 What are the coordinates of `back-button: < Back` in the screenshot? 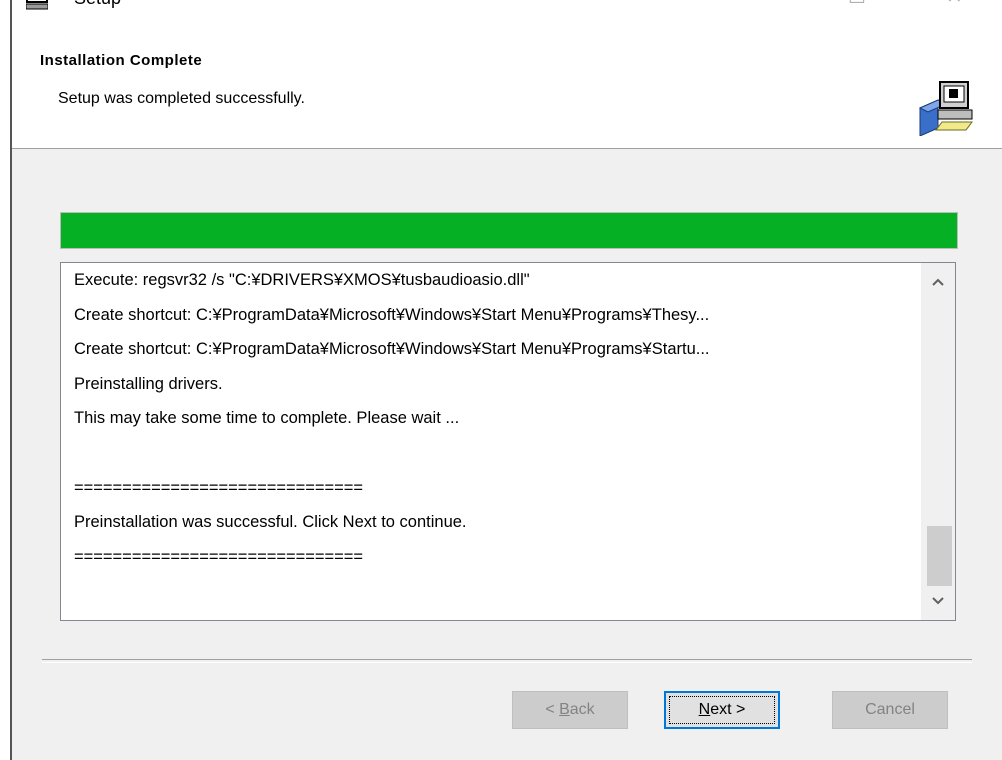 It's located at (570, 710).